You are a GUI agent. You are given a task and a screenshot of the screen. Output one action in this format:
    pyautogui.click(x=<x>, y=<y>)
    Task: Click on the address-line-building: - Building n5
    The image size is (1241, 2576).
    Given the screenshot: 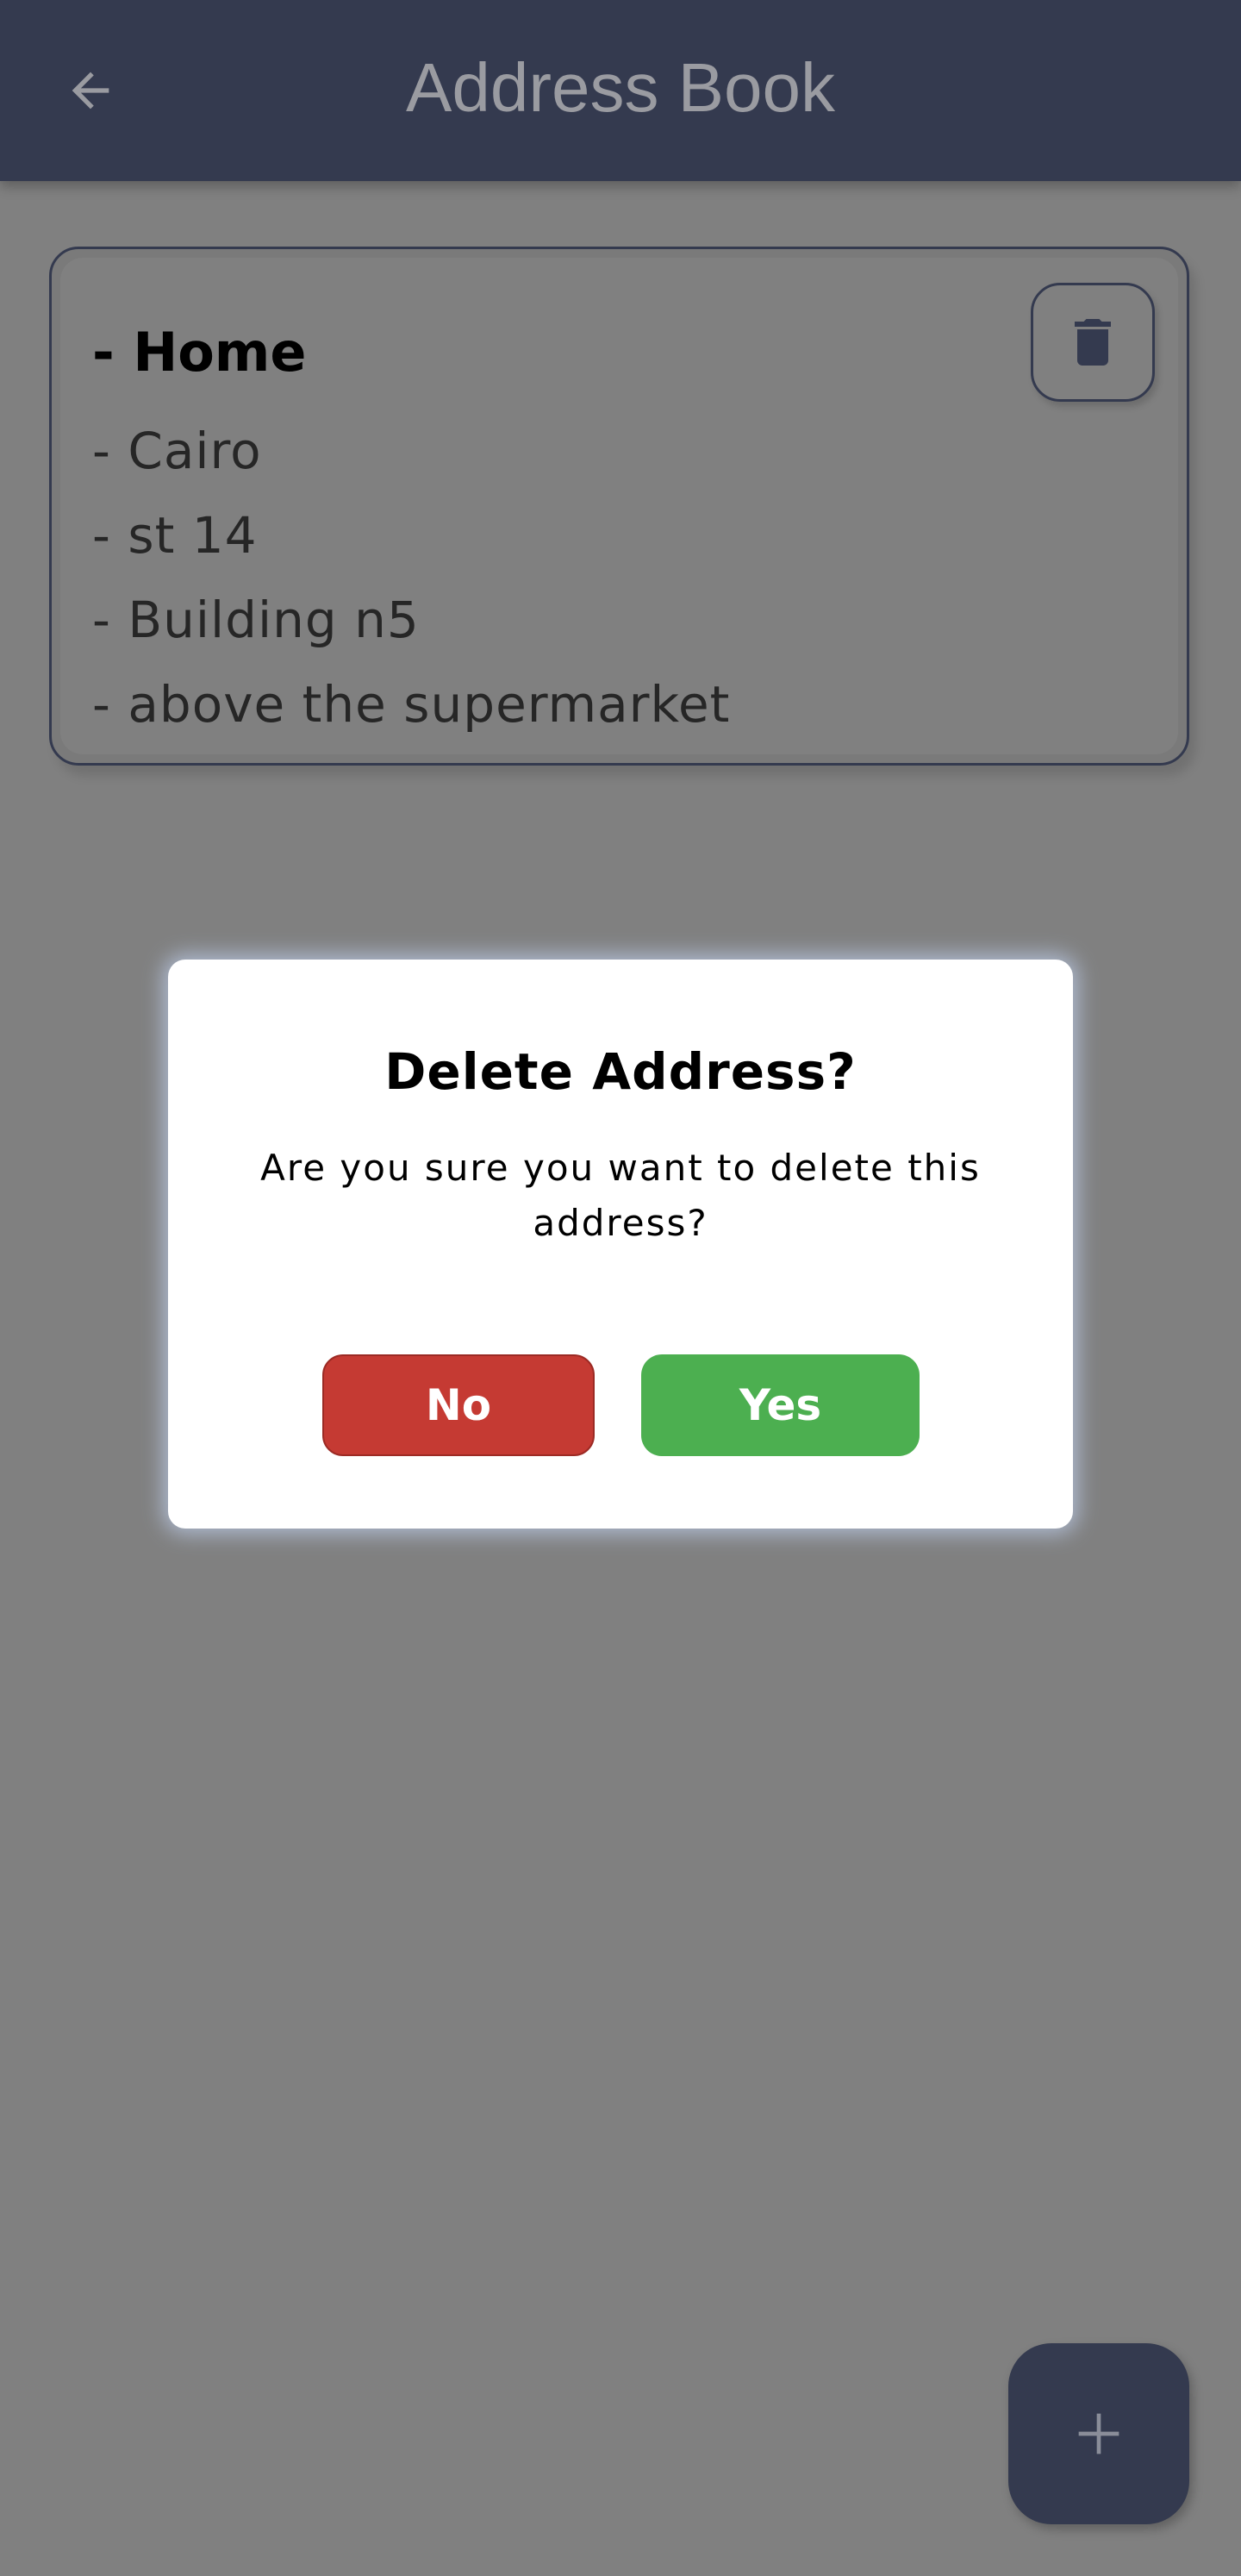 What is the action you would take?
    pyautogui.click(x=256, y=620)
    